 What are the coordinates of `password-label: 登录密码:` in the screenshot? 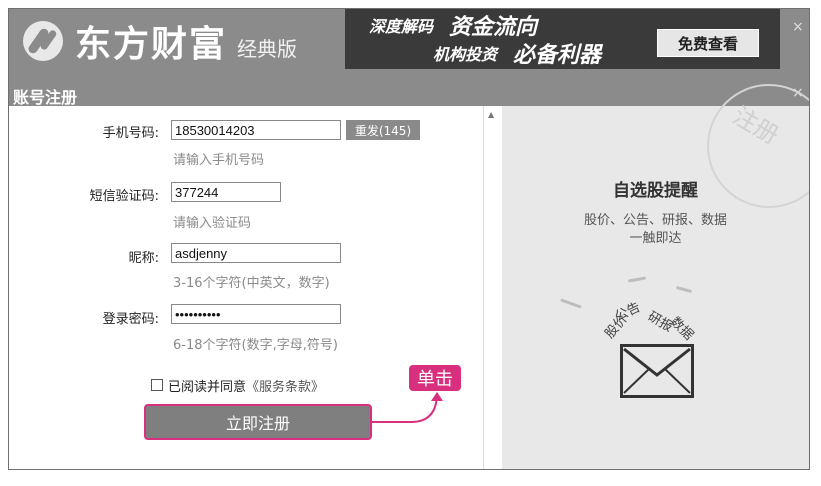 It's located at (130, 319).